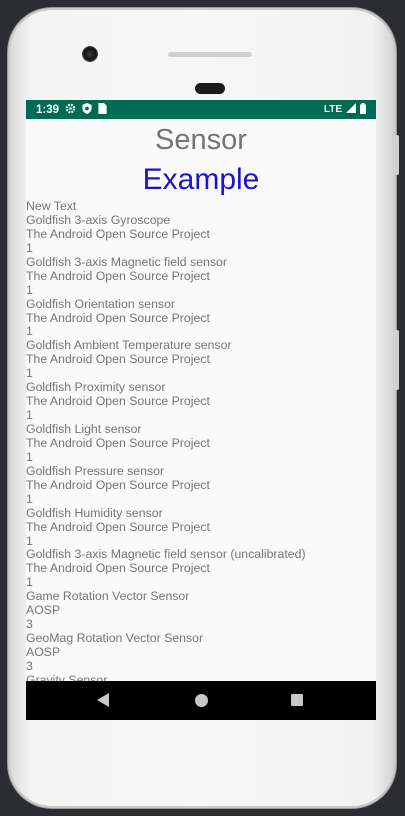  I want to click on sensor-info-line: Goldfish Light sensor, so click(84, 429).